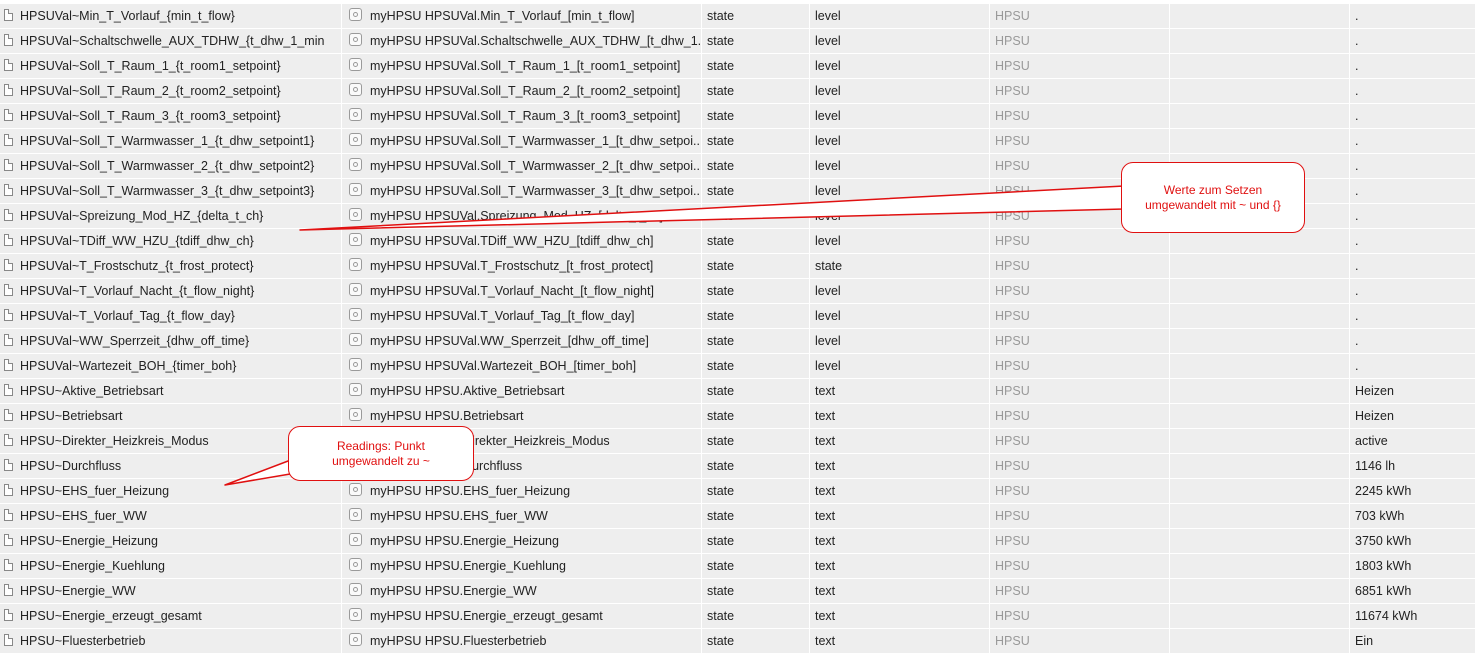 The height and width of the screenshot is (656, 1475). I want to click on annotation-readings-note: Readings: Punkt umgewandelt zu ~, so click(381, 453).